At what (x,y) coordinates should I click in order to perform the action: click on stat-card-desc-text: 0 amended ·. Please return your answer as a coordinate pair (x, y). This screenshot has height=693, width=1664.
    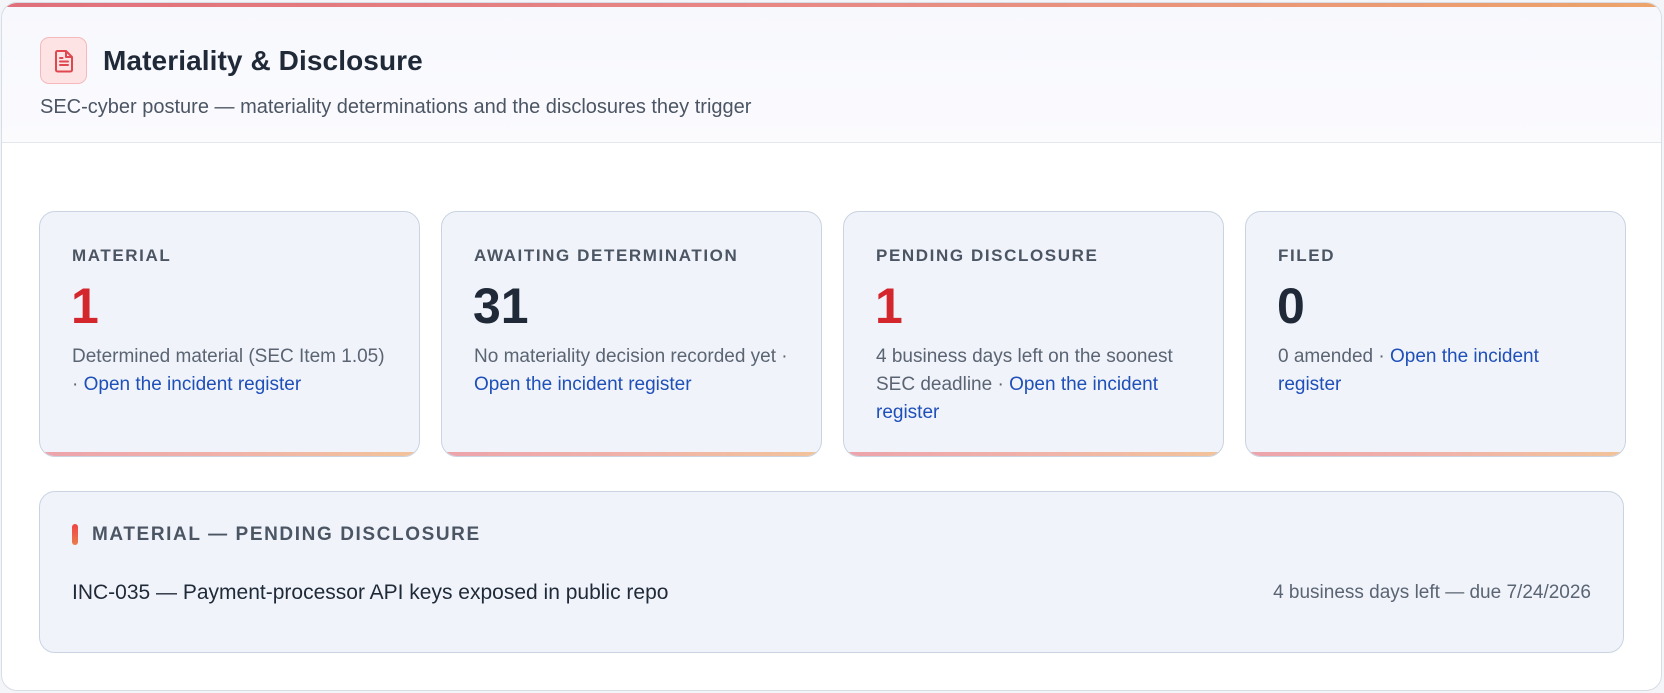
    Looking at the image, I should click on (1334, 356).